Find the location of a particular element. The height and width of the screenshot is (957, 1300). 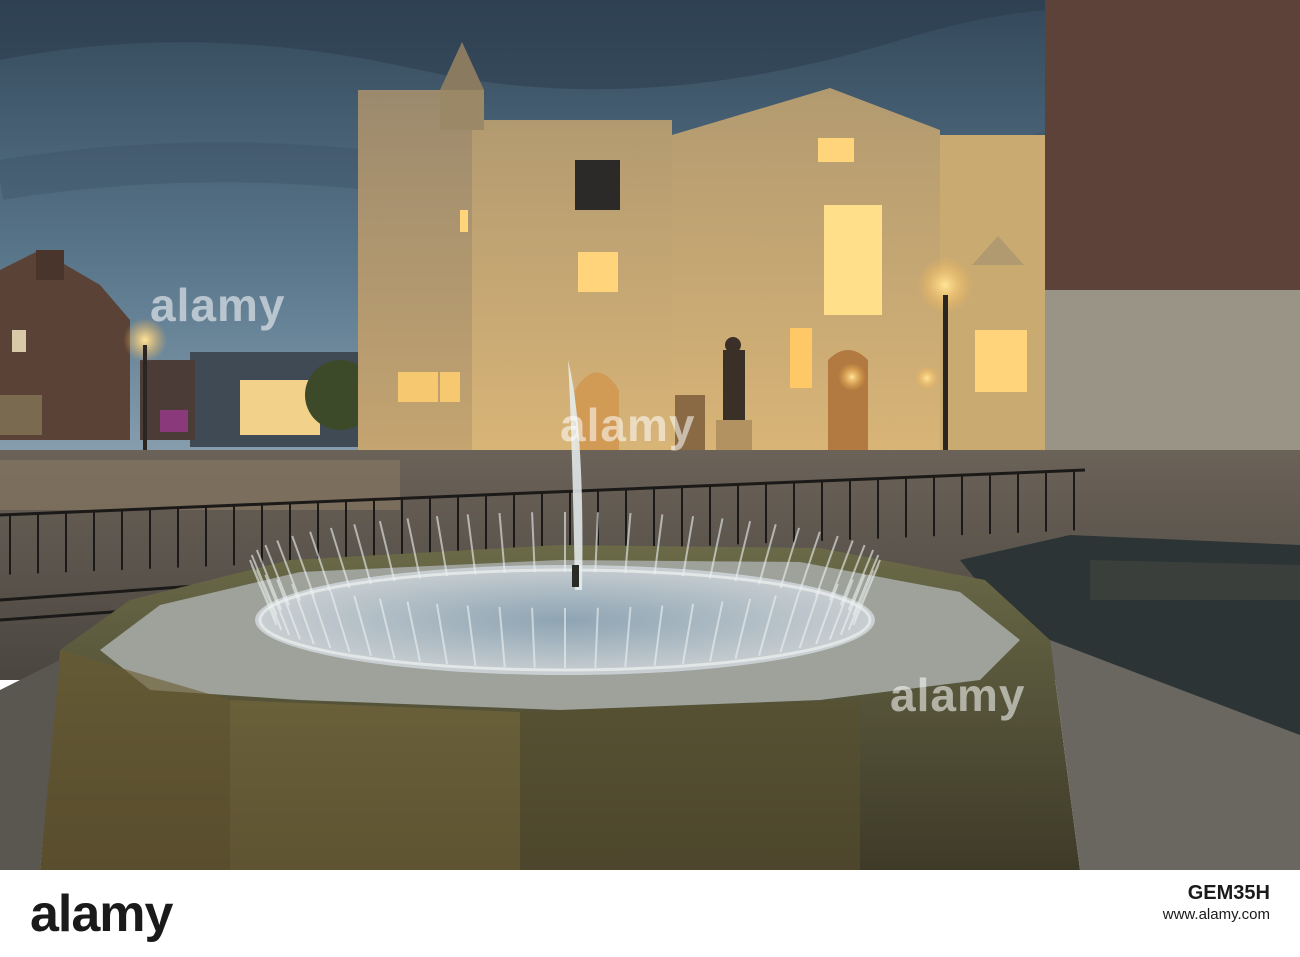

footer-logo: alamy is located at coordinates (101, 914).